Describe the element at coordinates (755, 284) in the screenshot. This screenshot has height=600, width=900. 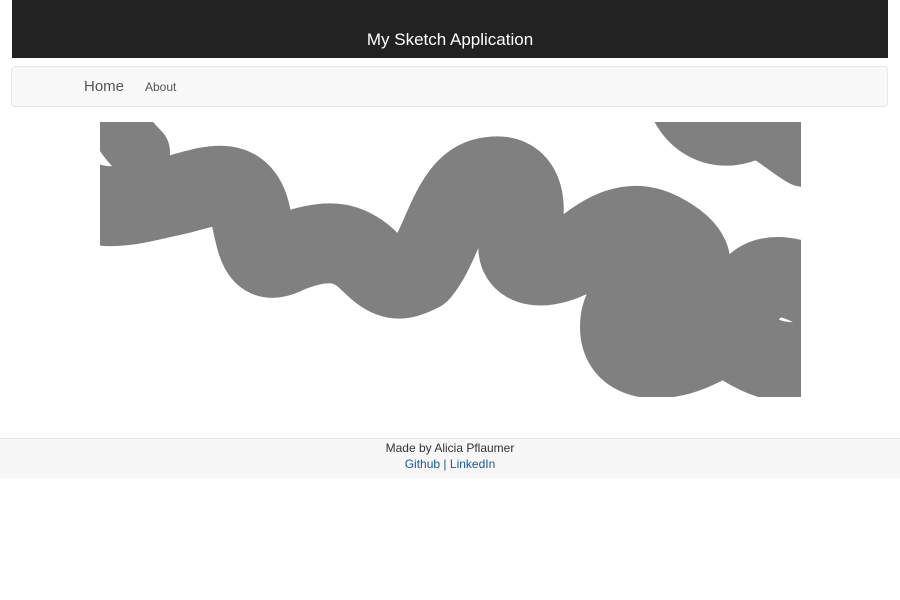
I see `sketch-stroke-right-edge` at that location.